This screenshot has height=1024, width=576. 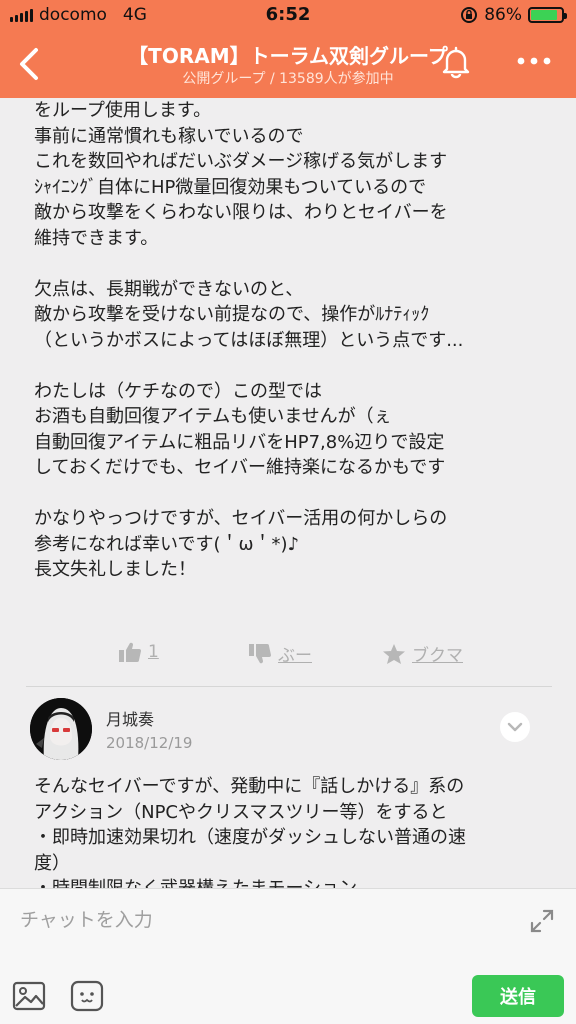 What do you see at coordinates (260, 653) in the screenshot?
I see `thumbs-down-icon` at bounding box center [260, 653].